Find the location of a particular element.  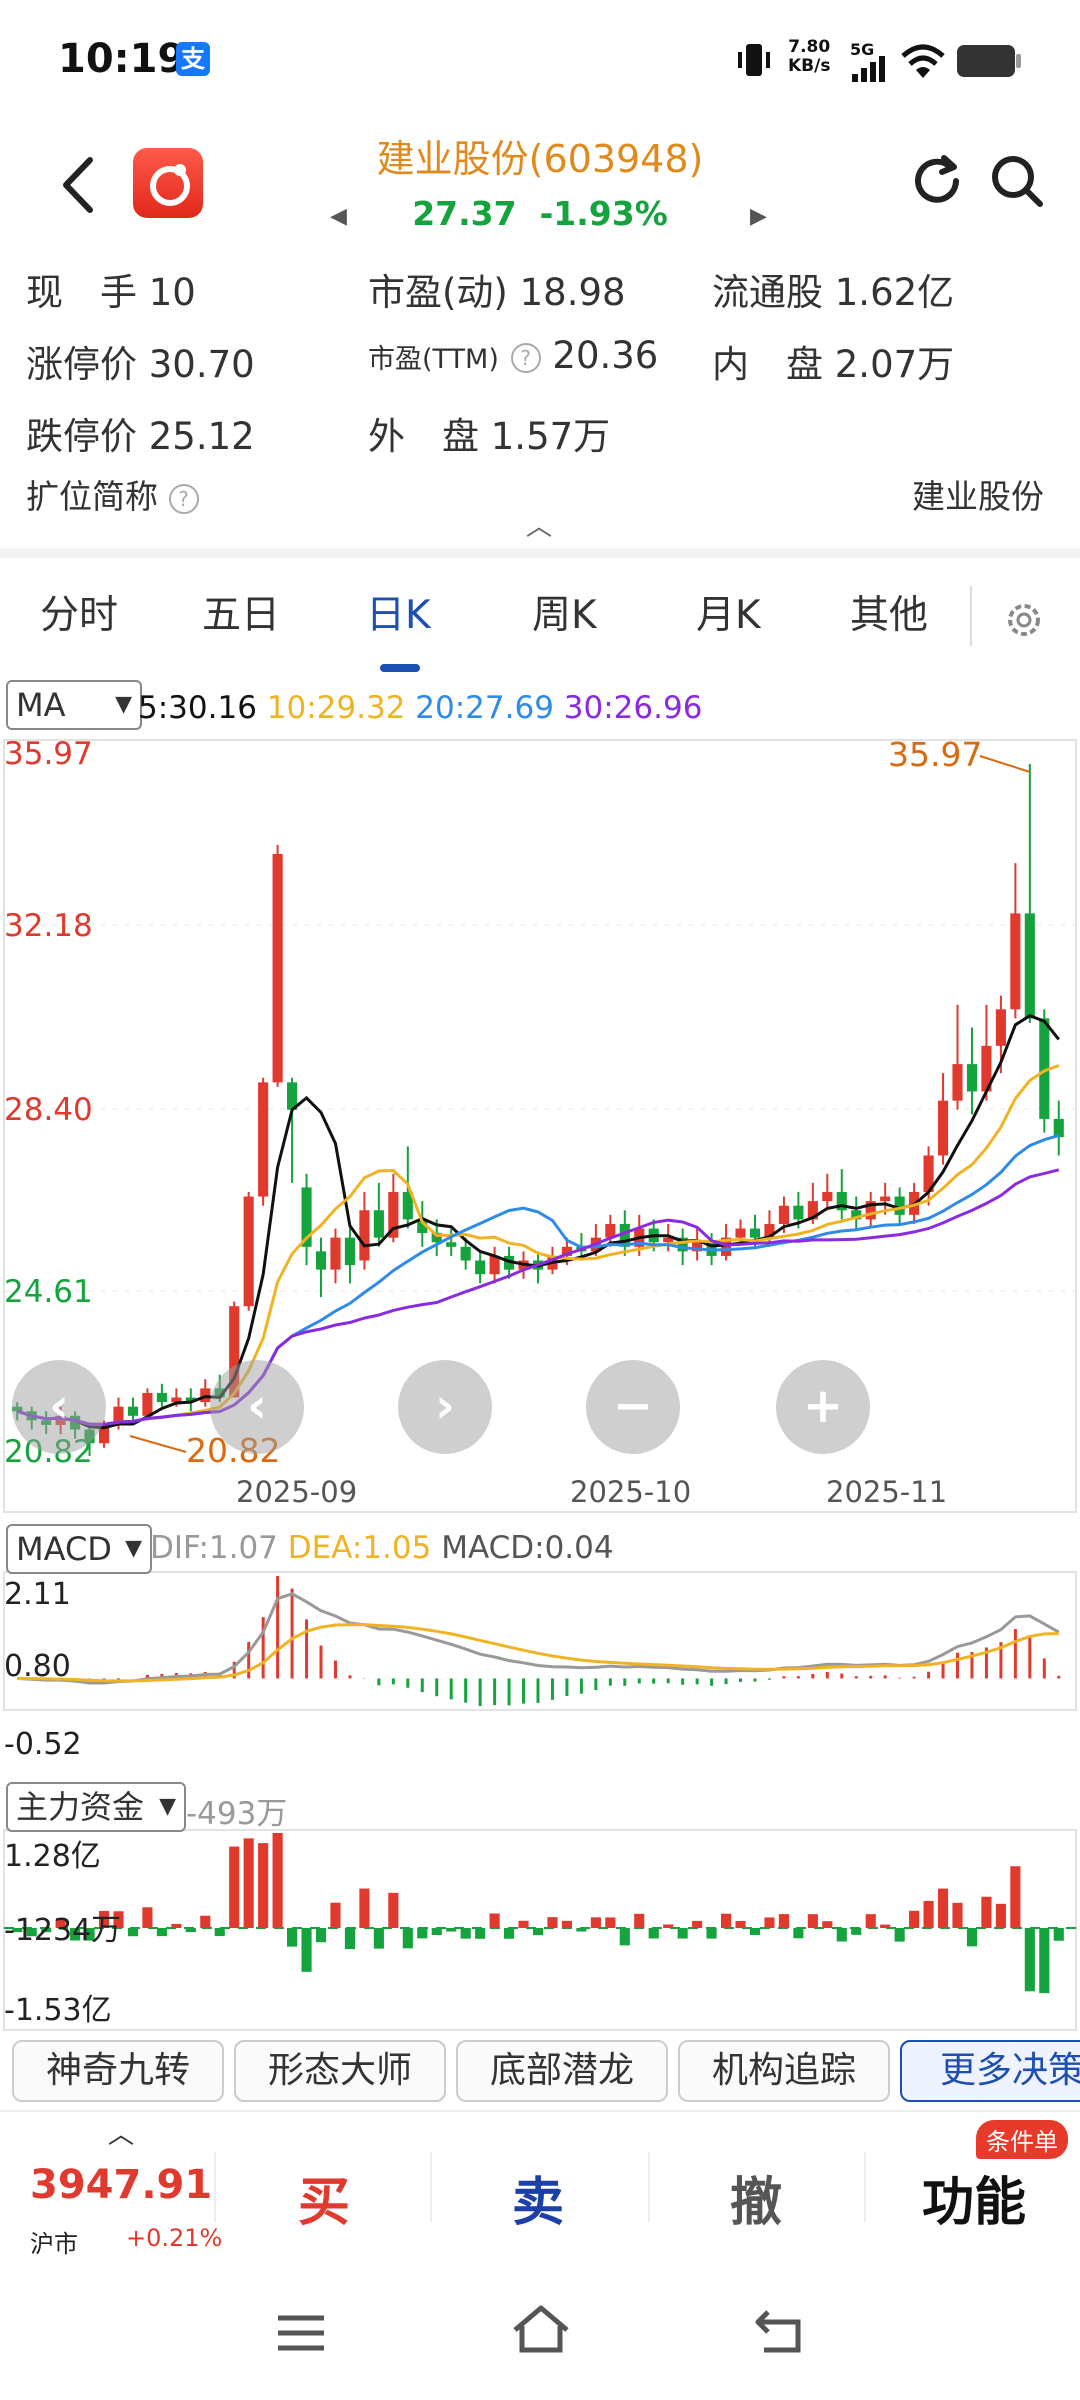

pe-ttm-label: 市盈(TTM) is located at coordinates (433, 359).